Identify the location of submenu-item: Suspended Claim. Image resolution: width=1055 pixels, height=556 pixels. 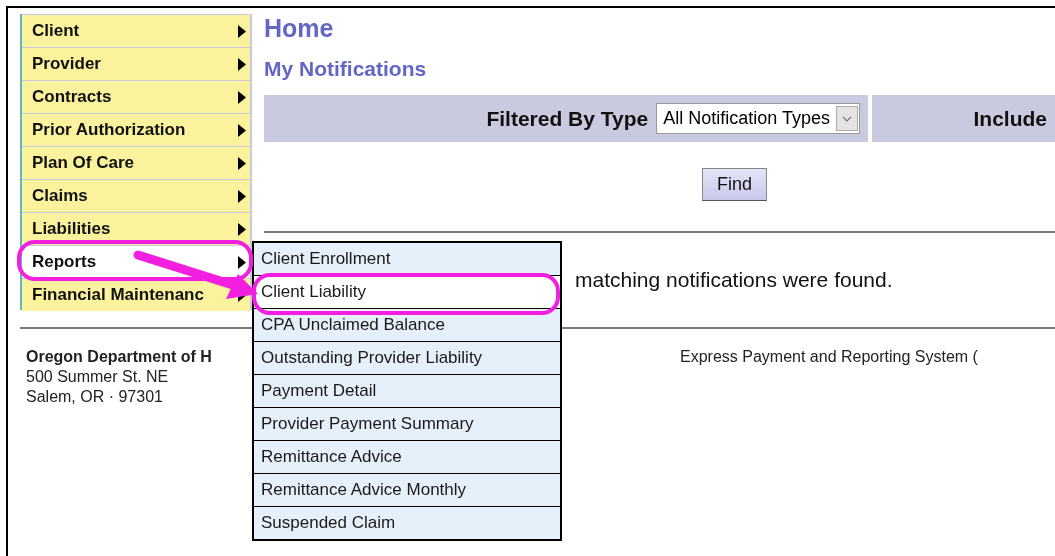
(407, 523).